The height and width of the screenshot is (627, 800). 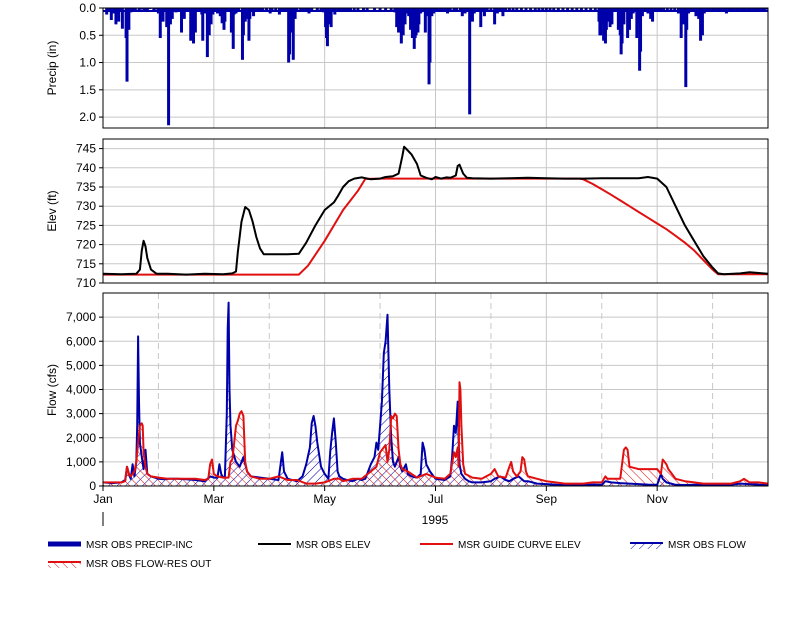 I want to click on legend-label: MSR OBS FLOW, so click(x=707, y=545).